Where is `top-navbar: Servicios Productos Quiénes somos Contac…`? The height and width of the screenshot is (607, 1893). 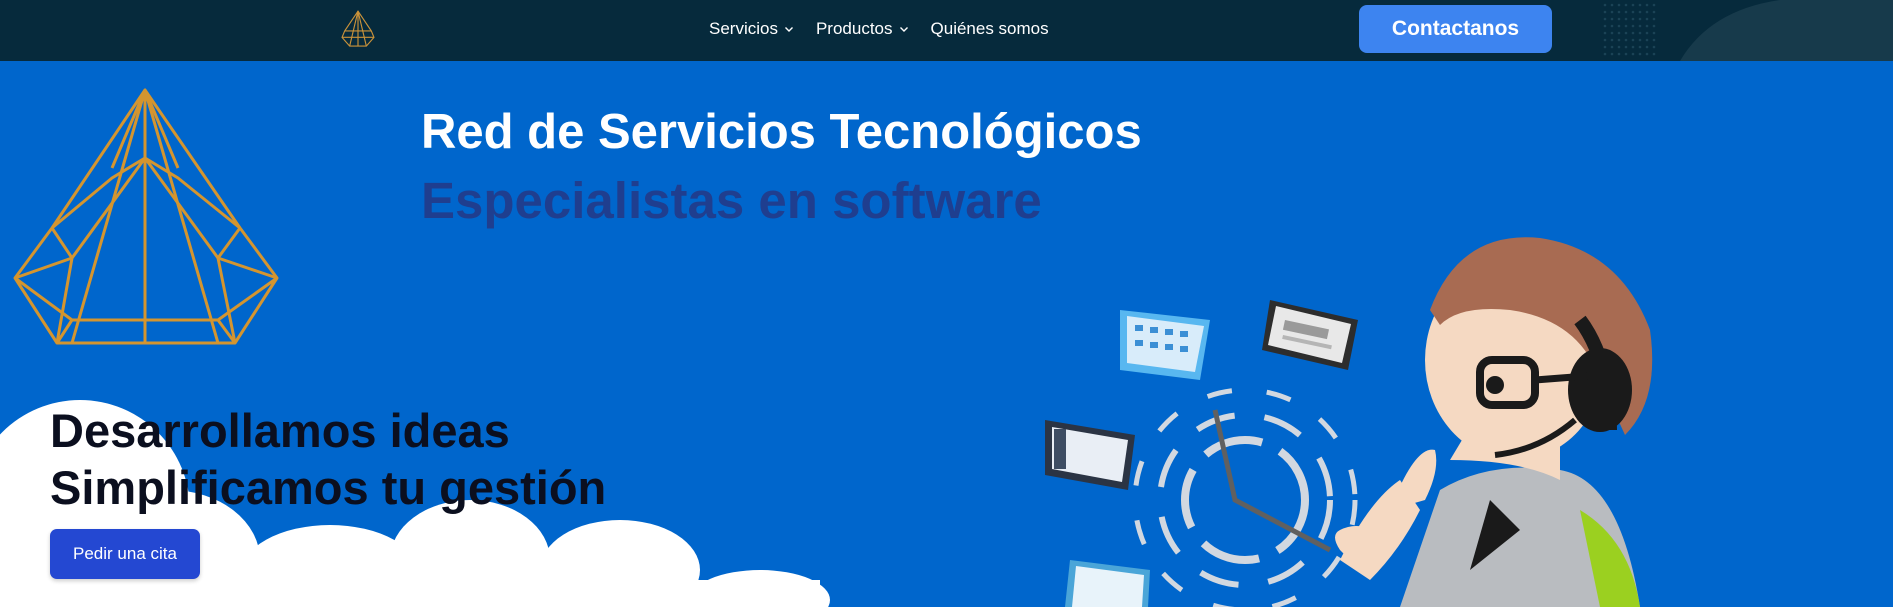
top-navbar: Servicios Productos Quiénes somos Contac… is located at coordinates (946, 30).